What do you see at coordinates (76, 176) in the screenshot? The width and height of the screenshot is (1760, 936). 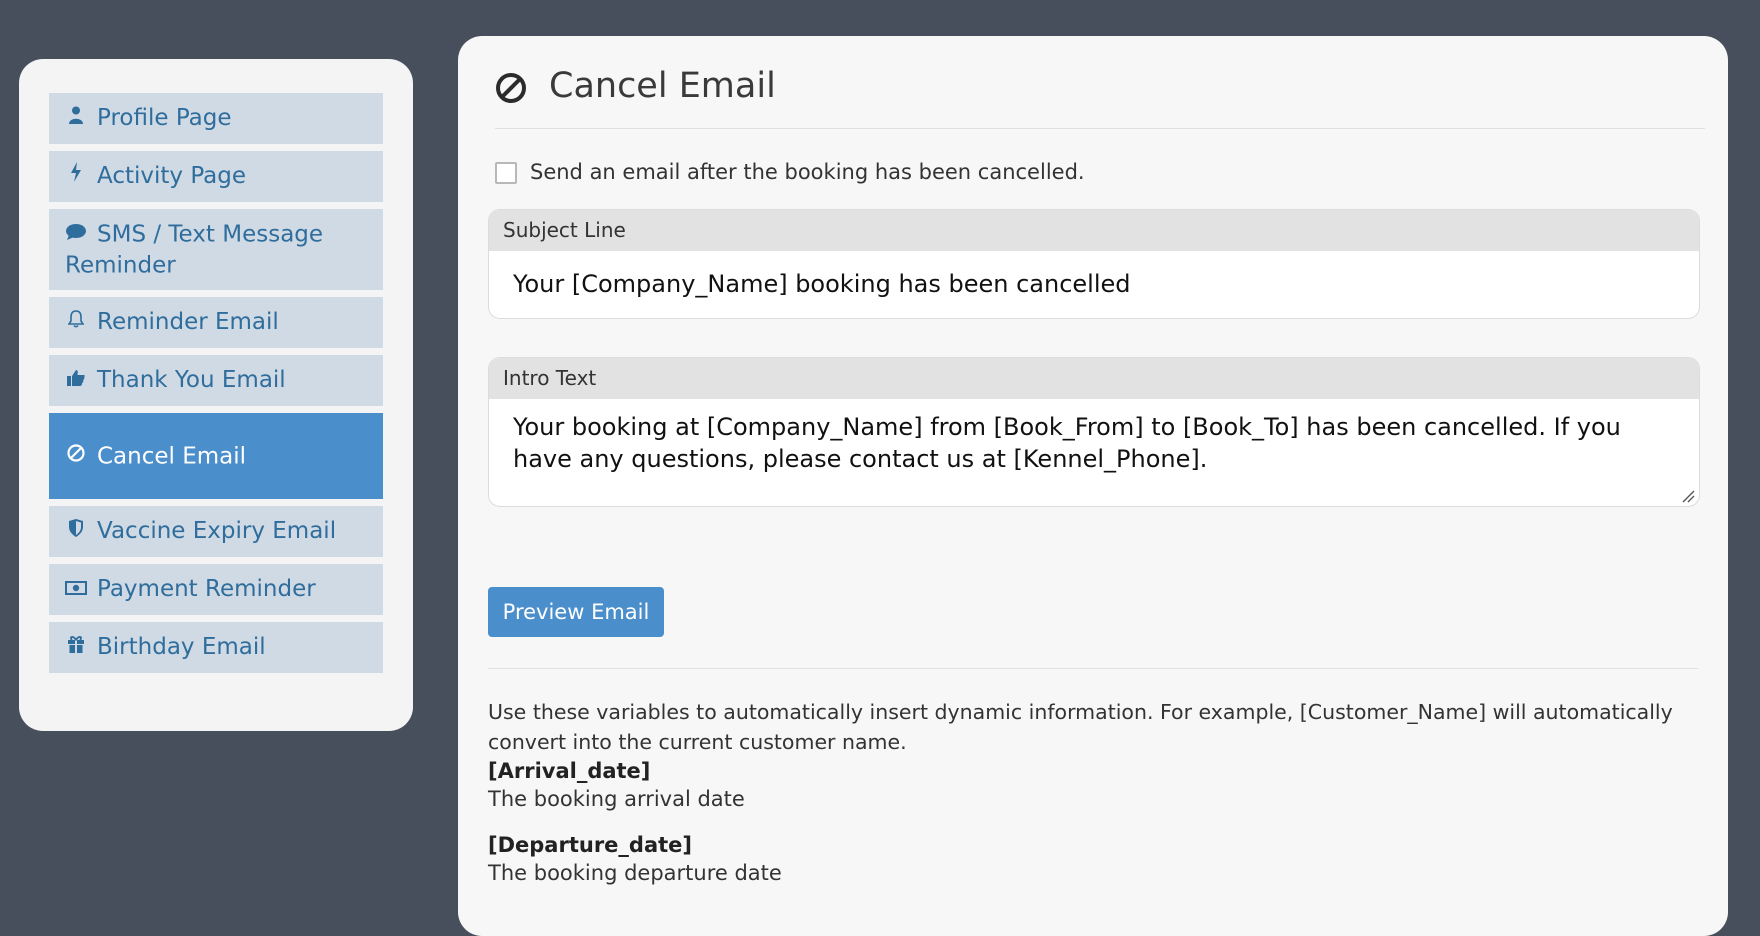 I see `bolt-icon` at bounding box center [76, 176].